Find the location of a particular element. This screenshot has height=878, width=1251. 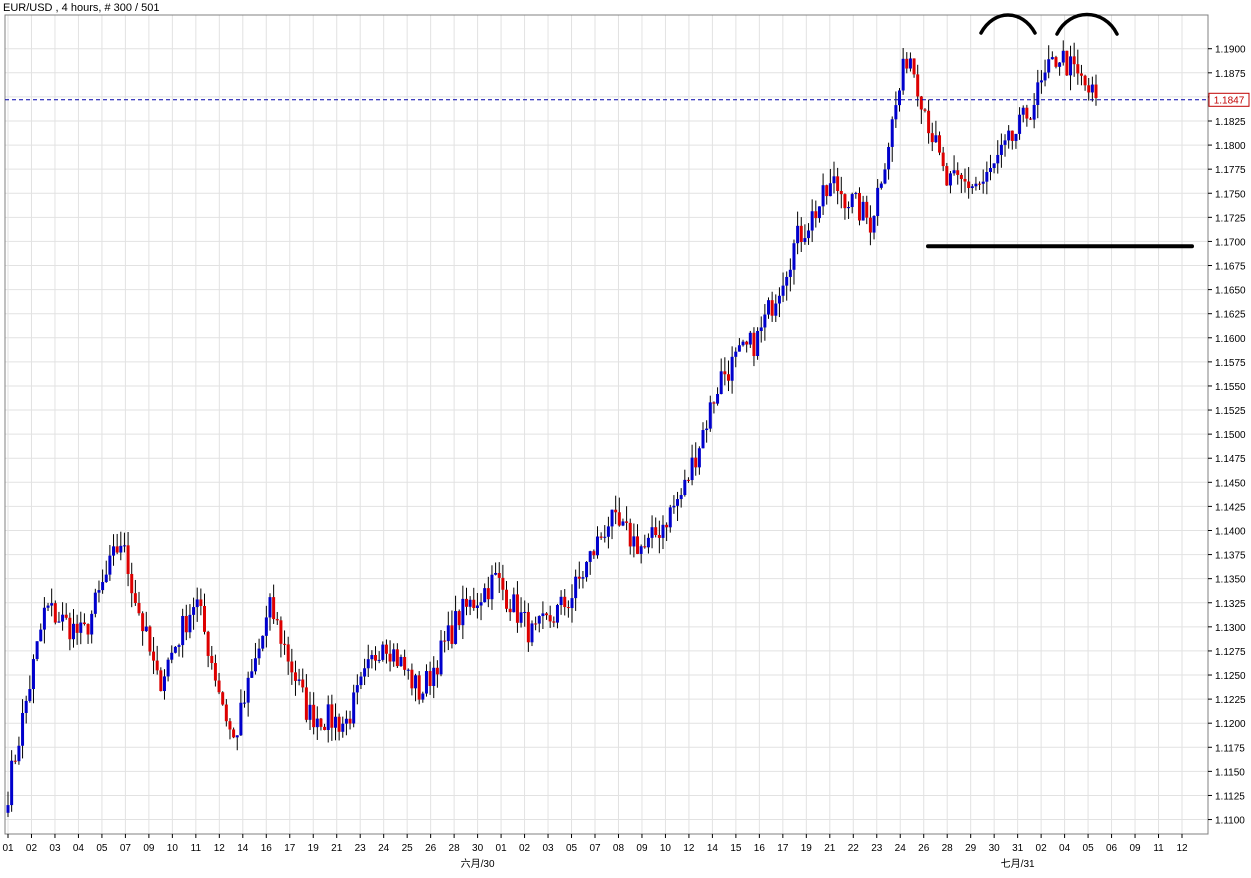

y-tick-label: 1.1675 is located at coordinates (1230, 267).